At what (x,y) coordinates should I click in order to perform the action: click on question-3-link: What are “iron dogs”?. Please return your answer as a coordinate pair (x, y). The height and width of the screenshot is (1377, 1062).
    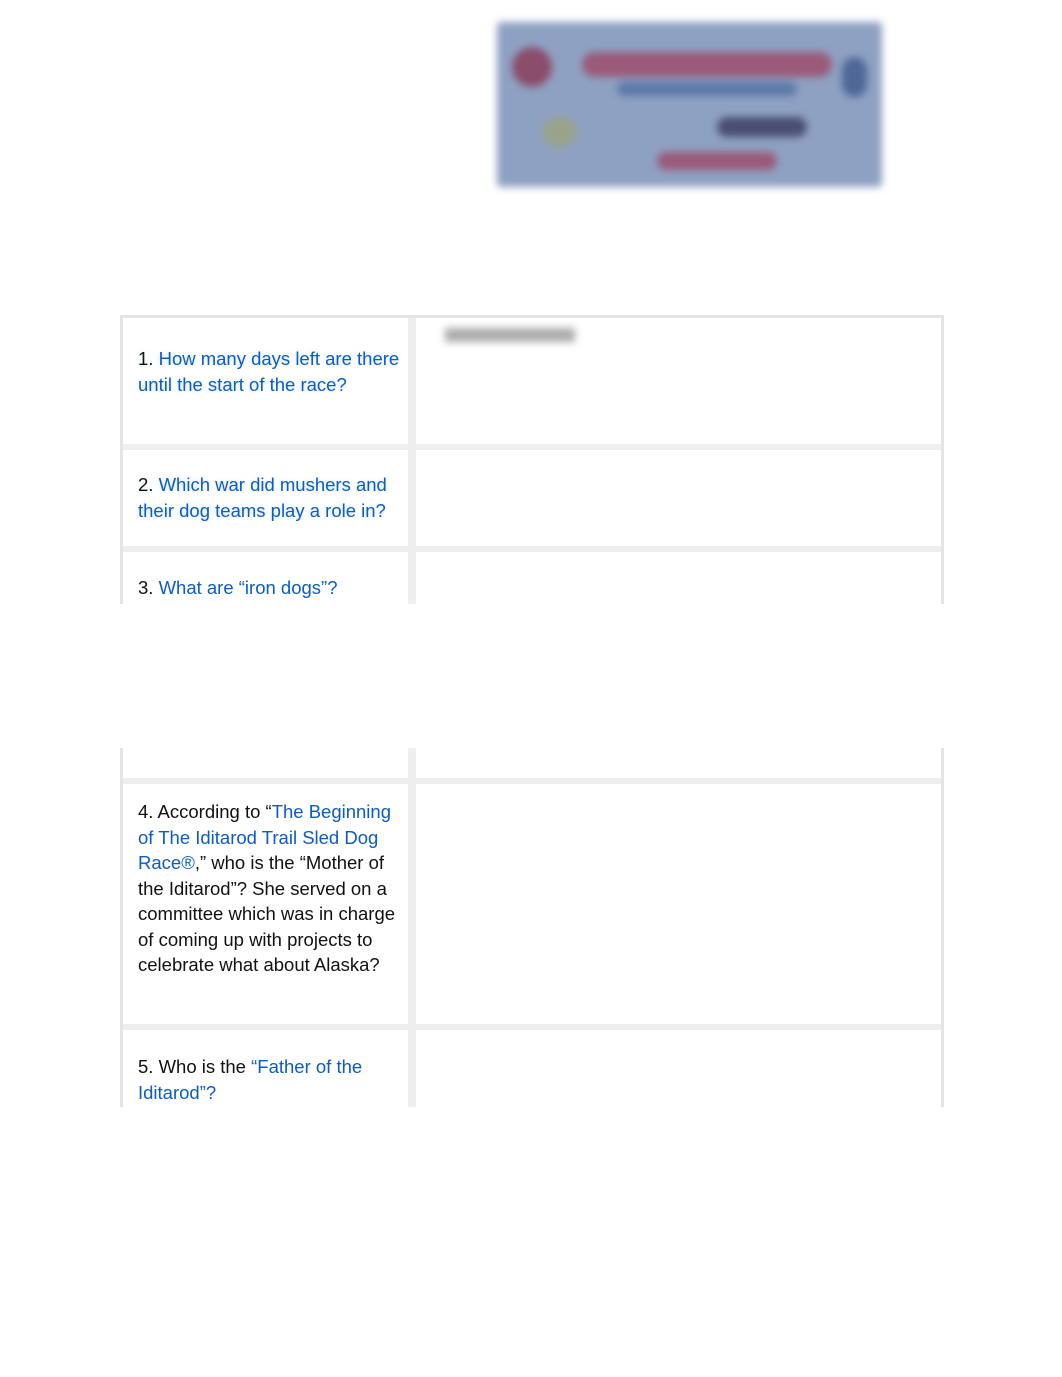
    Looking at the image, I should click on (248, 587).